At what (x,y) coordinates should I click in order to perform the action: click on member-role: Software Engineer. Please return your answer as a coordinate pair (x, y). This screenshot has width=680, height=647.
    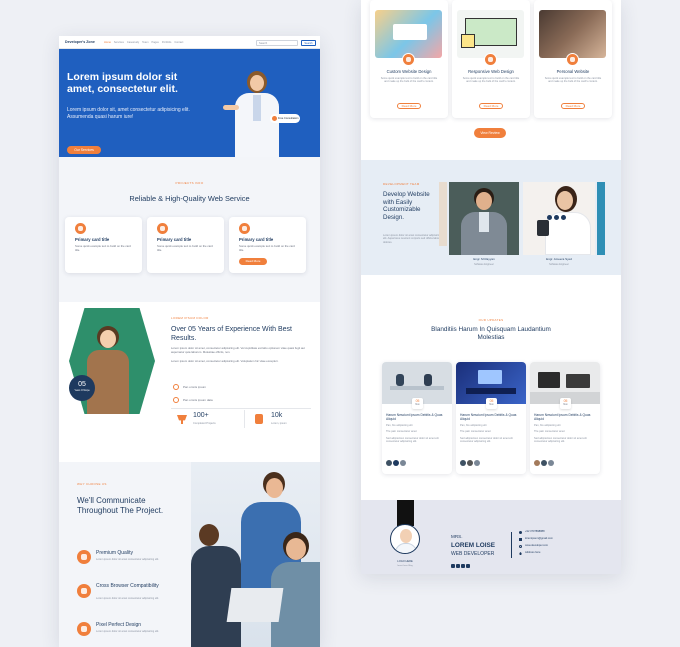
    Looking at the image, I should click on (484, 264).